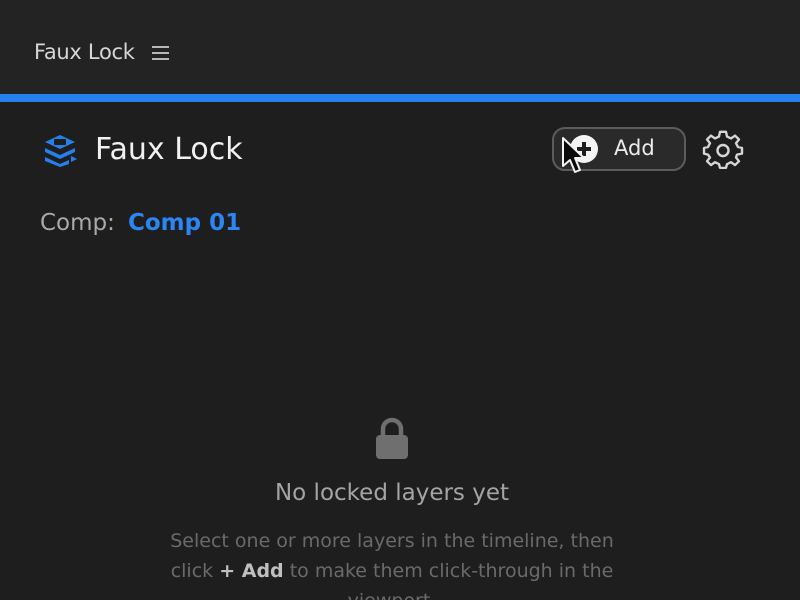  Describe the element at coordinates (169, 149) in the screenshot. I see `app-title: Faux Lock` at that location.